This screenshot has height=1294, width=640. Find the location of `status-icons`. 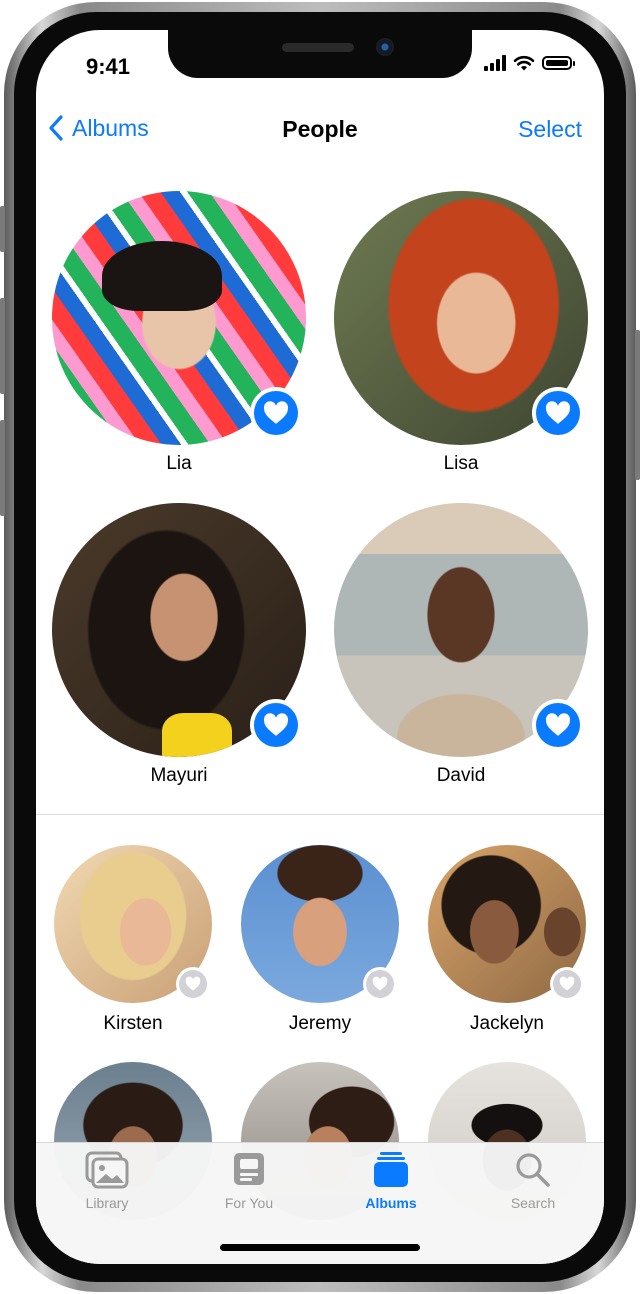

status-icons is located at coordinates (529, 63).